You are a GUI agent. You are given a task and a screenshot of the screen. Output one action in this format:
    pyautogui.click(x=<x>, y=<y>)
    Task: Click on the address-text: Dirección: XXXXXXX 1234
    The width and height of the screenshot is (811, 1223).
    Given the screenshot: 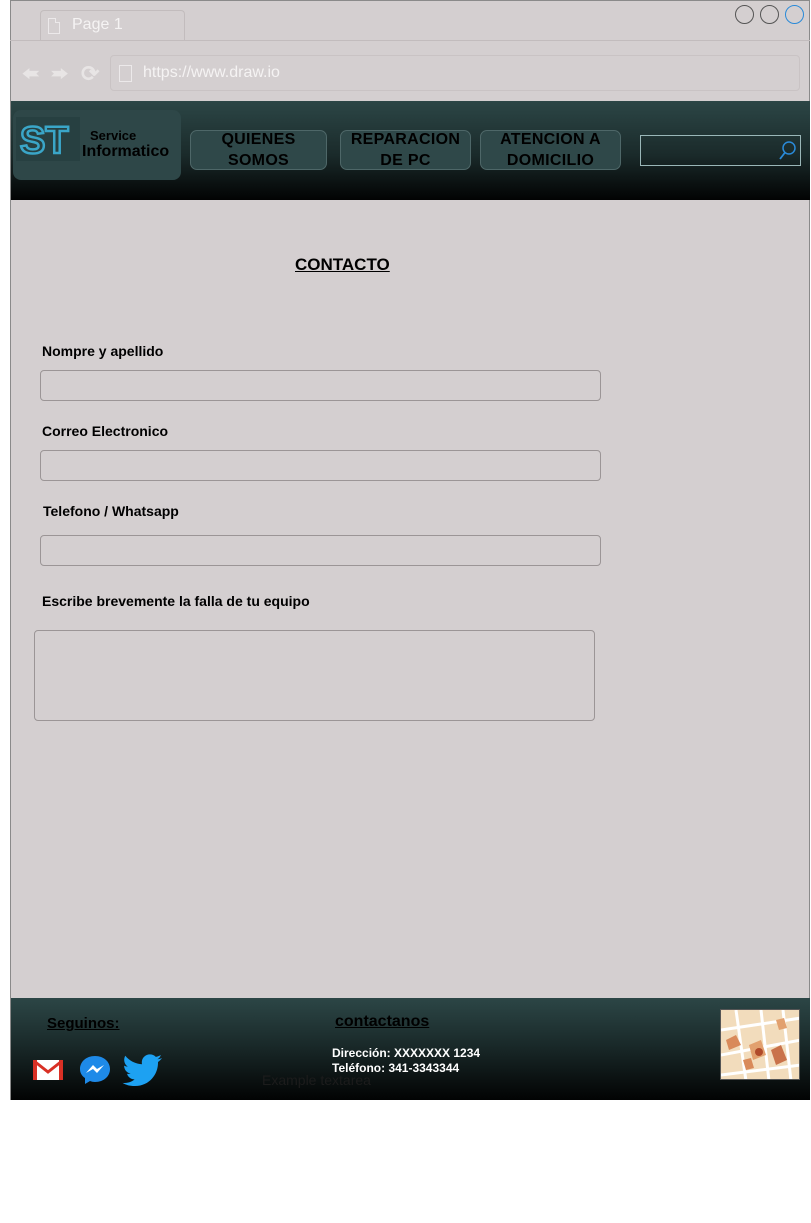 What is the action you would take?
    pyautogui.click(x=406, y=1053)
    